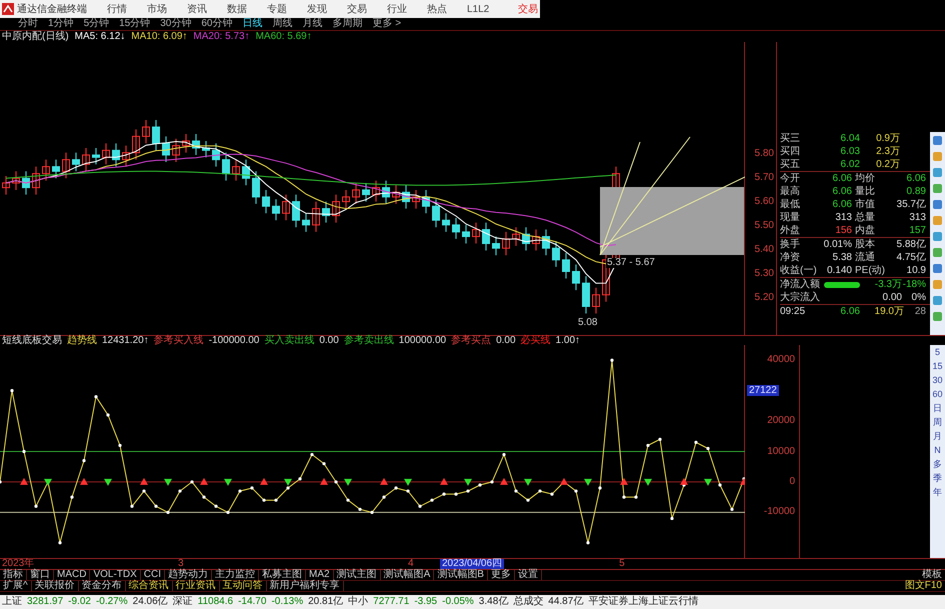  Describe the element at coordinates (937, 464) in the screenshot. I see `period-button: 多` at that location.